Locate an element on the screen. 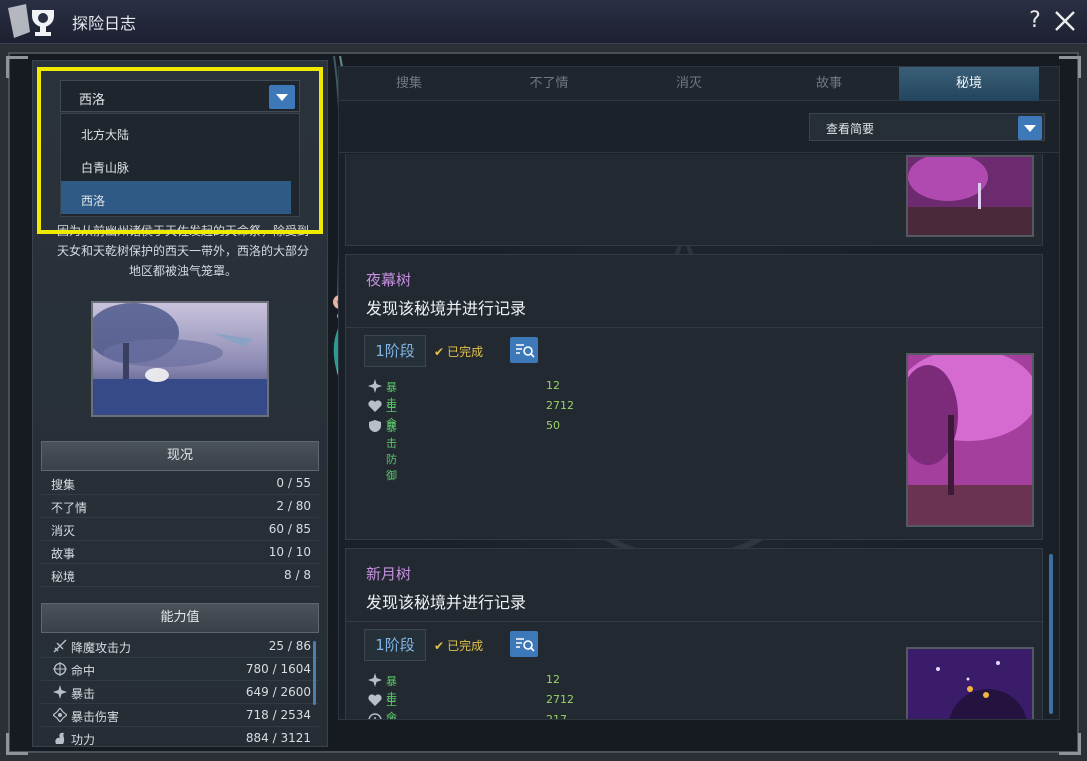 Image resolution: width=1087 pixels, height=761 pixels. ability-value: 649 / 2600 is located at coordinates (278, 692).